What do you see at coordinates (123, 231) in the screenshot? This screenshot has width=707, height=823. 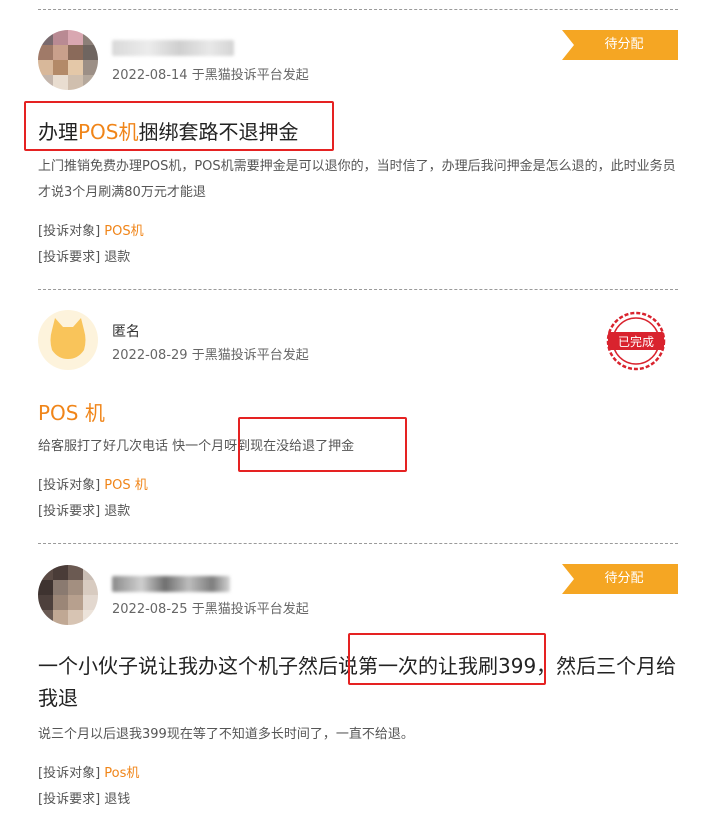 I see `target-link: POS机` at bounding box center [123, 231].